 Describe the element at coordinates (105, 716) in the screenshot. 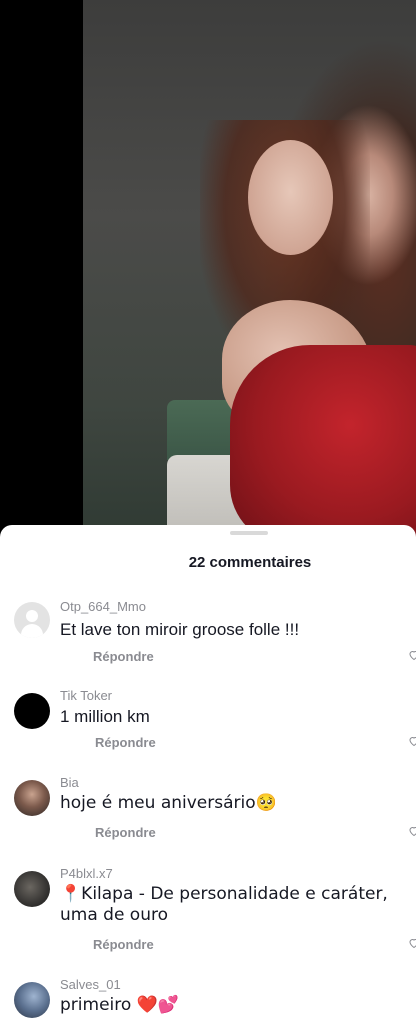

I see `comment-text: 1 million km` at that location.